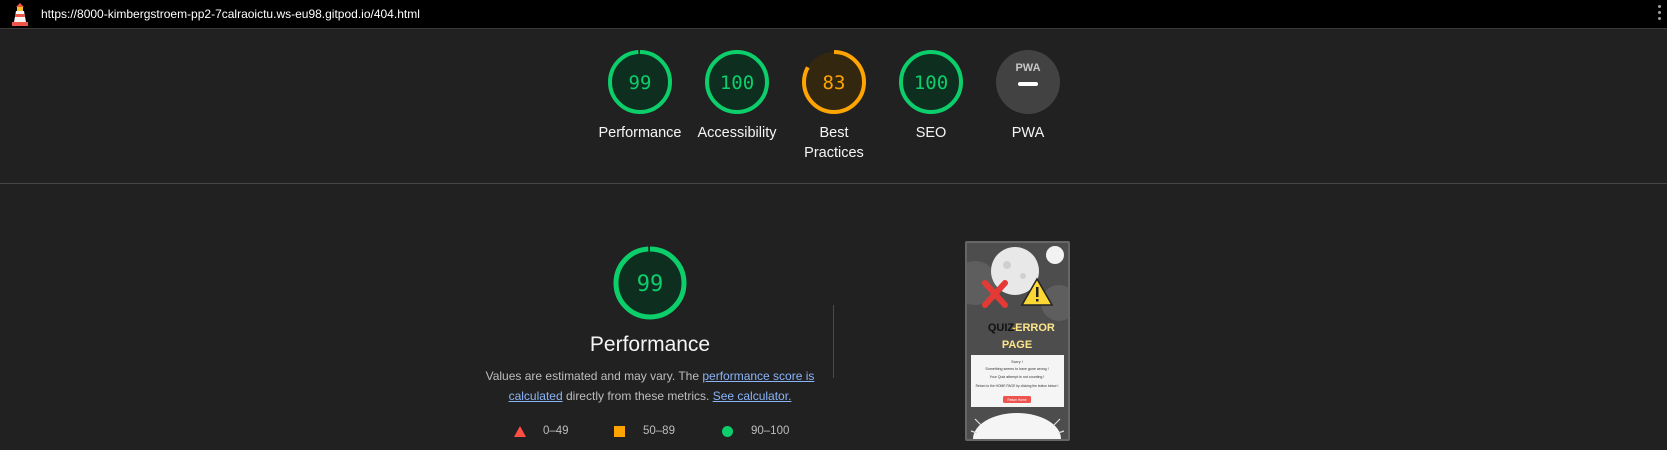 Image resolution: width=1667 pixels, height=450 pixels. What do you see at coordinates (1027, 68) in the screenshot?
I see `pwa-badge-text: PWA` at bounding box center [1027, 68].